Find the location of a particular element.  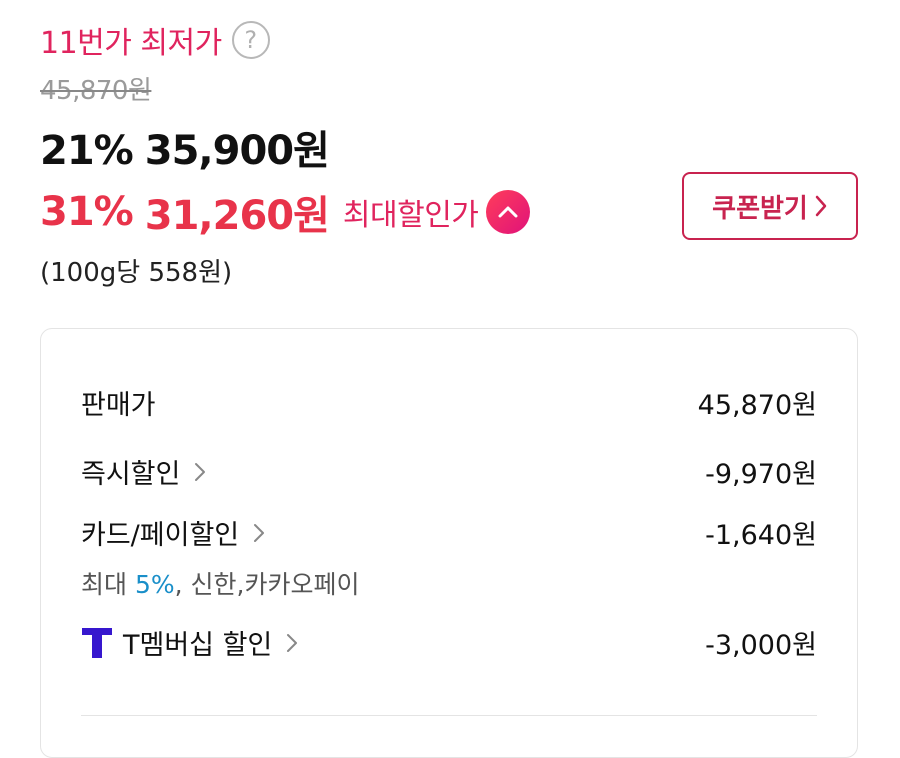

card-pay-discount-label: 카드/페이할인 is located at coordinates (160, 535).